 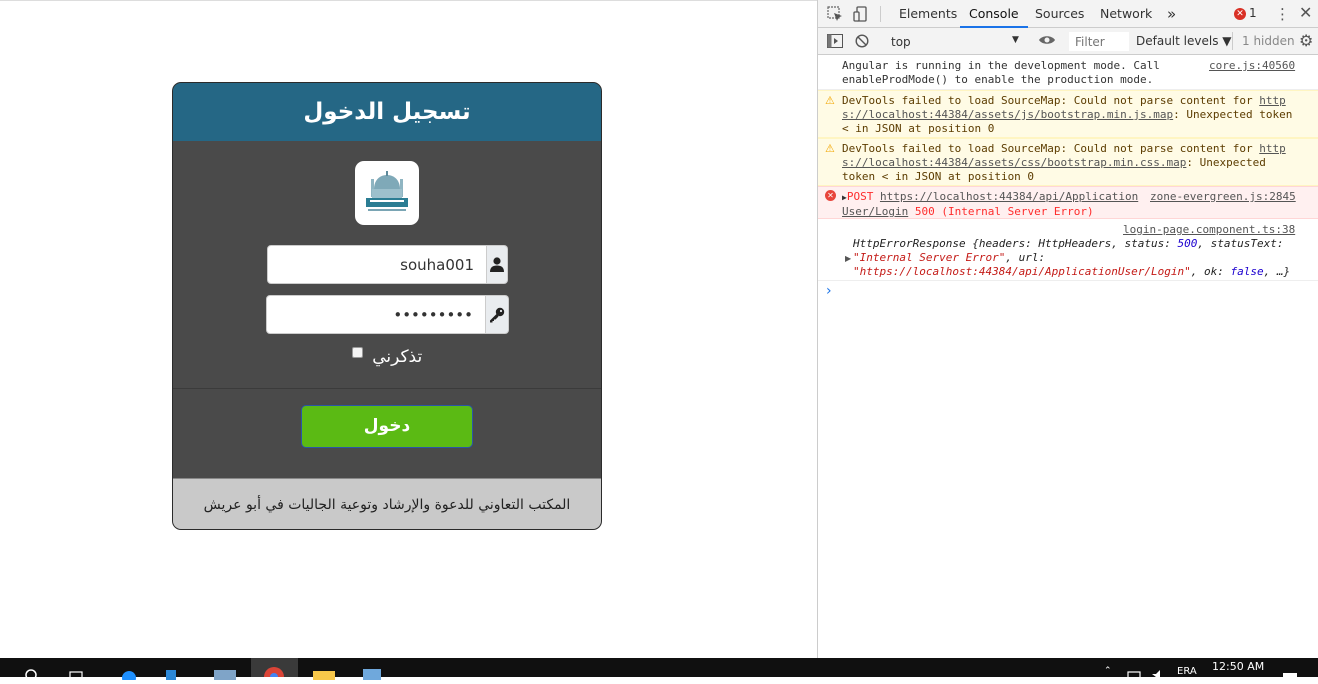 I want to click on context-select: top ▼, so click(x=951, y=41).